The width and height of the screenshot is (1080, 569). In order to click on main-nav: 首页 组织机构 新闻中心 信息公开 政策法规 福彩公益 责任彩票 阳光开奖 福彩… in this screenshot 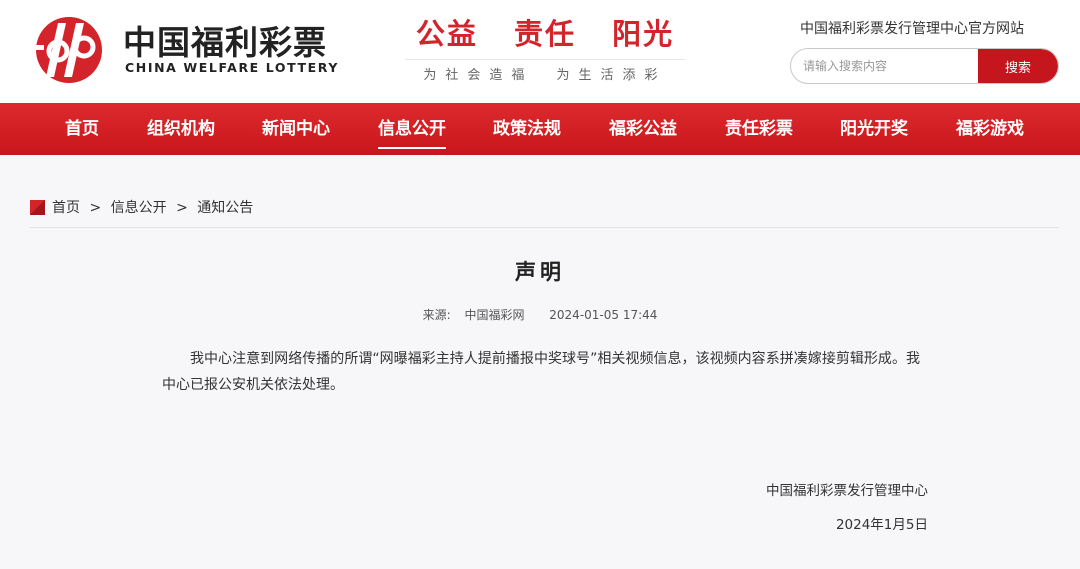, I will do `click(540, 129)`.